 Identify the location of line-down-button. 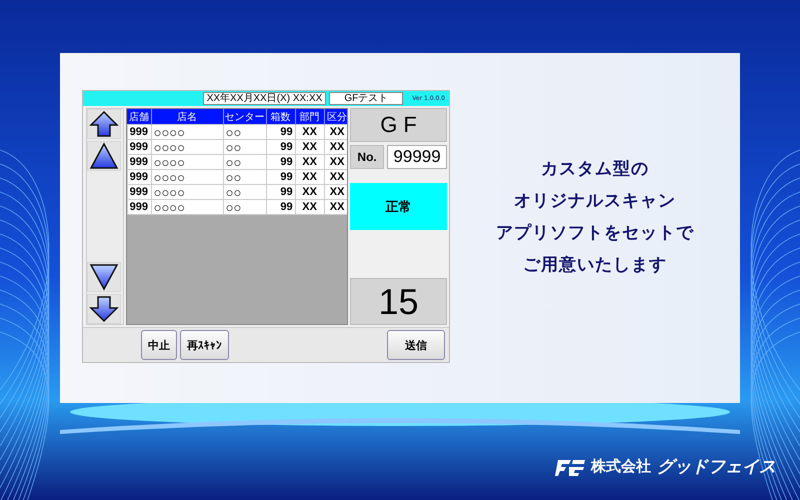
(104, 277).